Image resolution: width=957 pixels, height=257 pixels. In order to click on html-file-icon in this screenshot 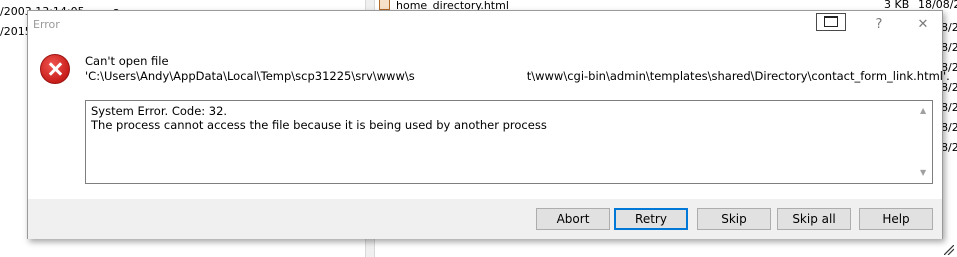, I will do `click(384, 5)`.